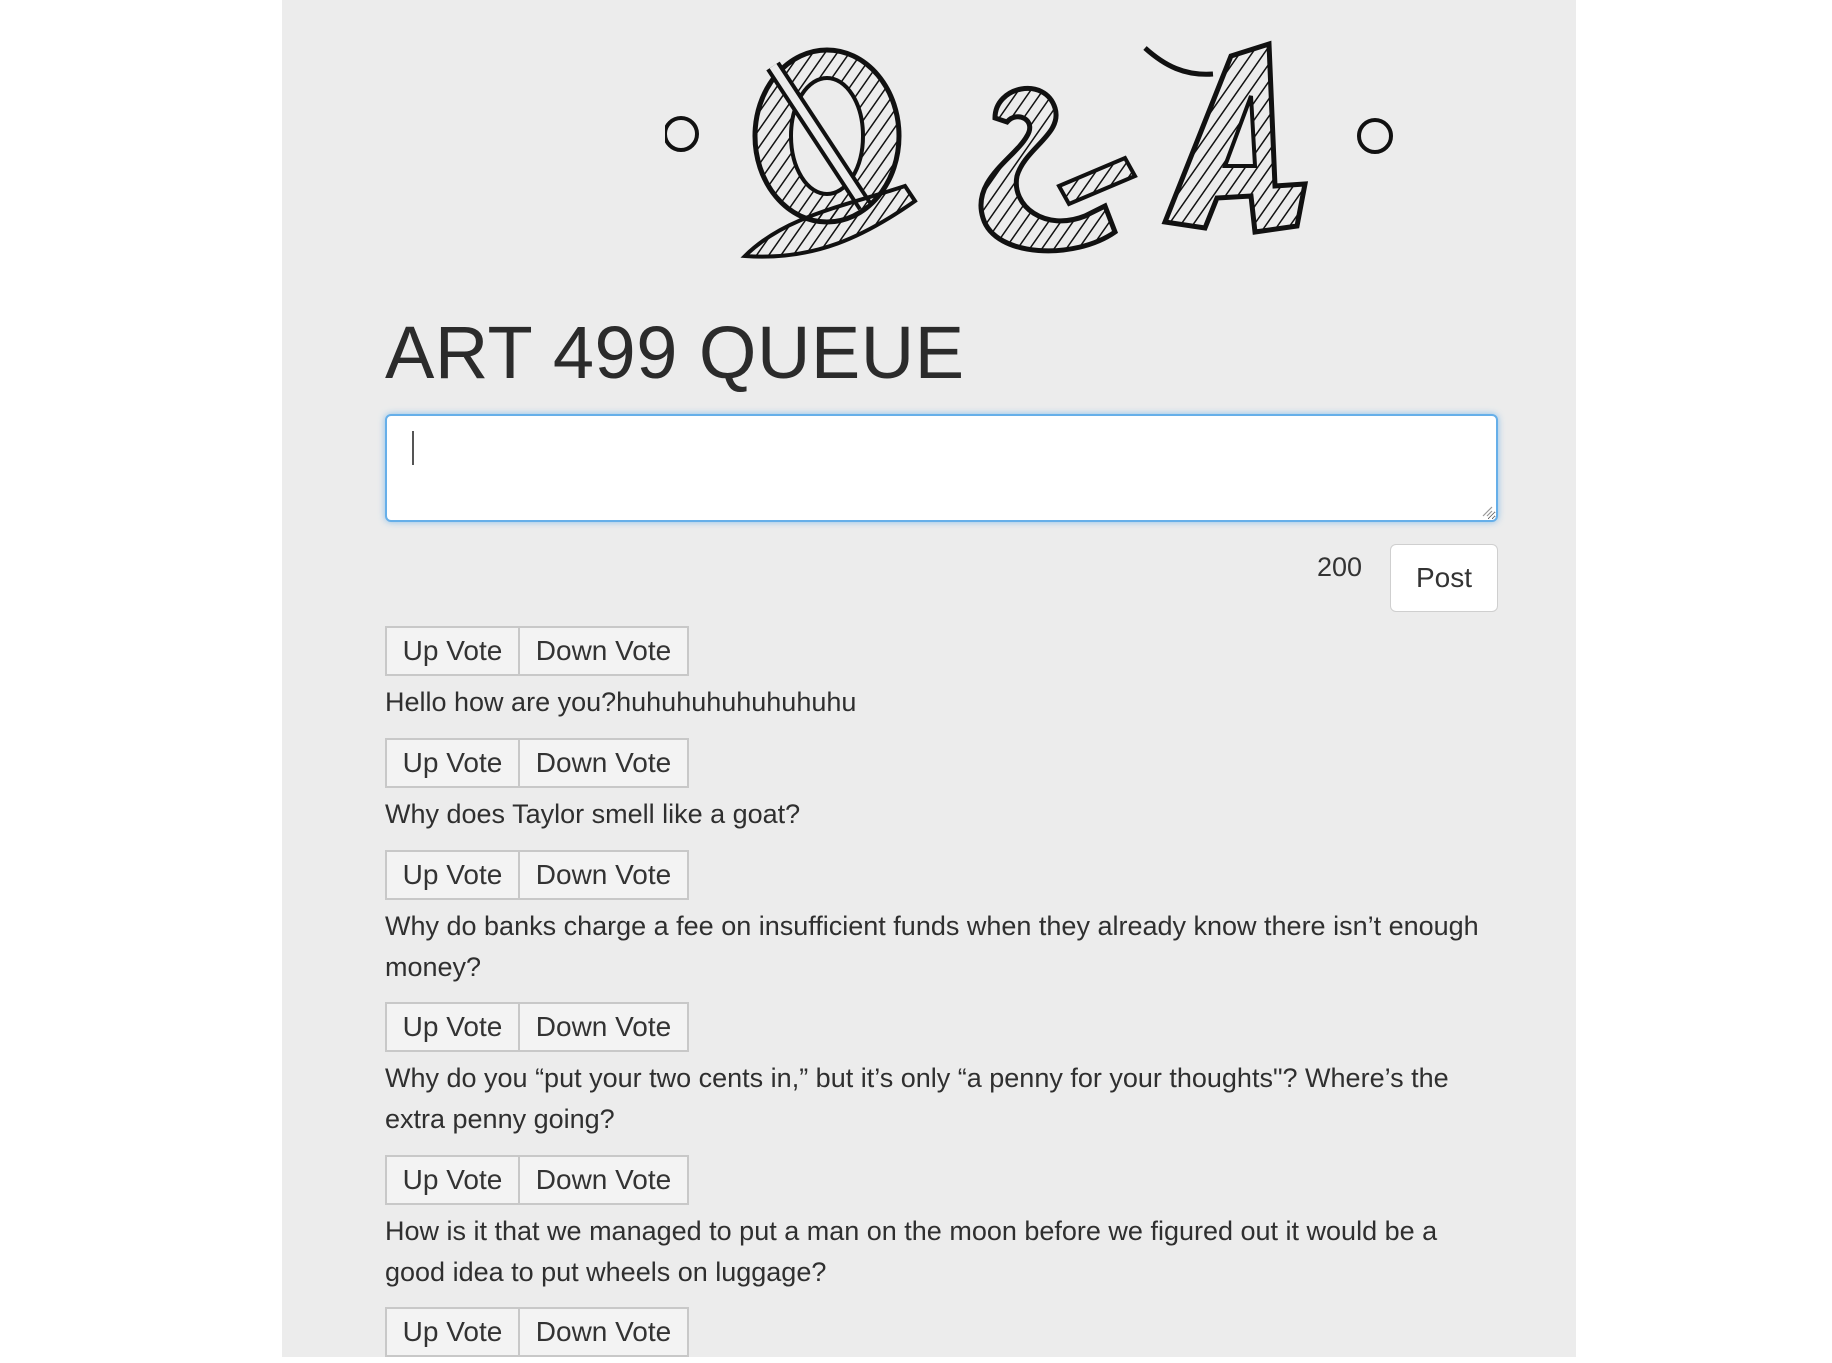 The image size is (1832, 1363). What do you see at coordinates (1339, 567) in the screenshot?
I see `character-counter: 200` at bounding box center [1339, 567].